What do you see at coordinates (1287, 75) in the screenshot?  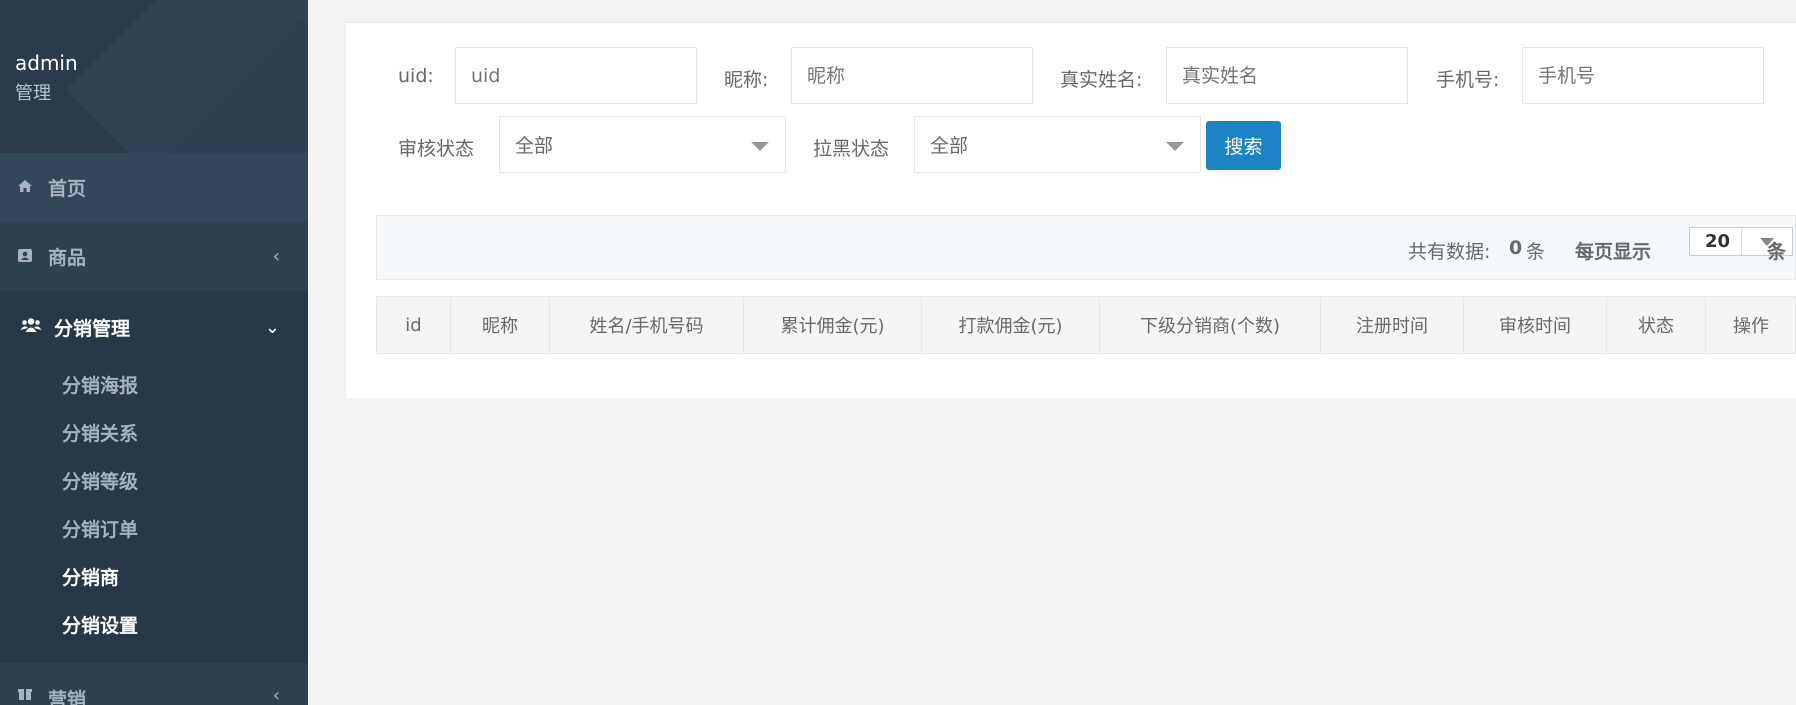 I see `realname-input` at bounding box center [1287, 75].